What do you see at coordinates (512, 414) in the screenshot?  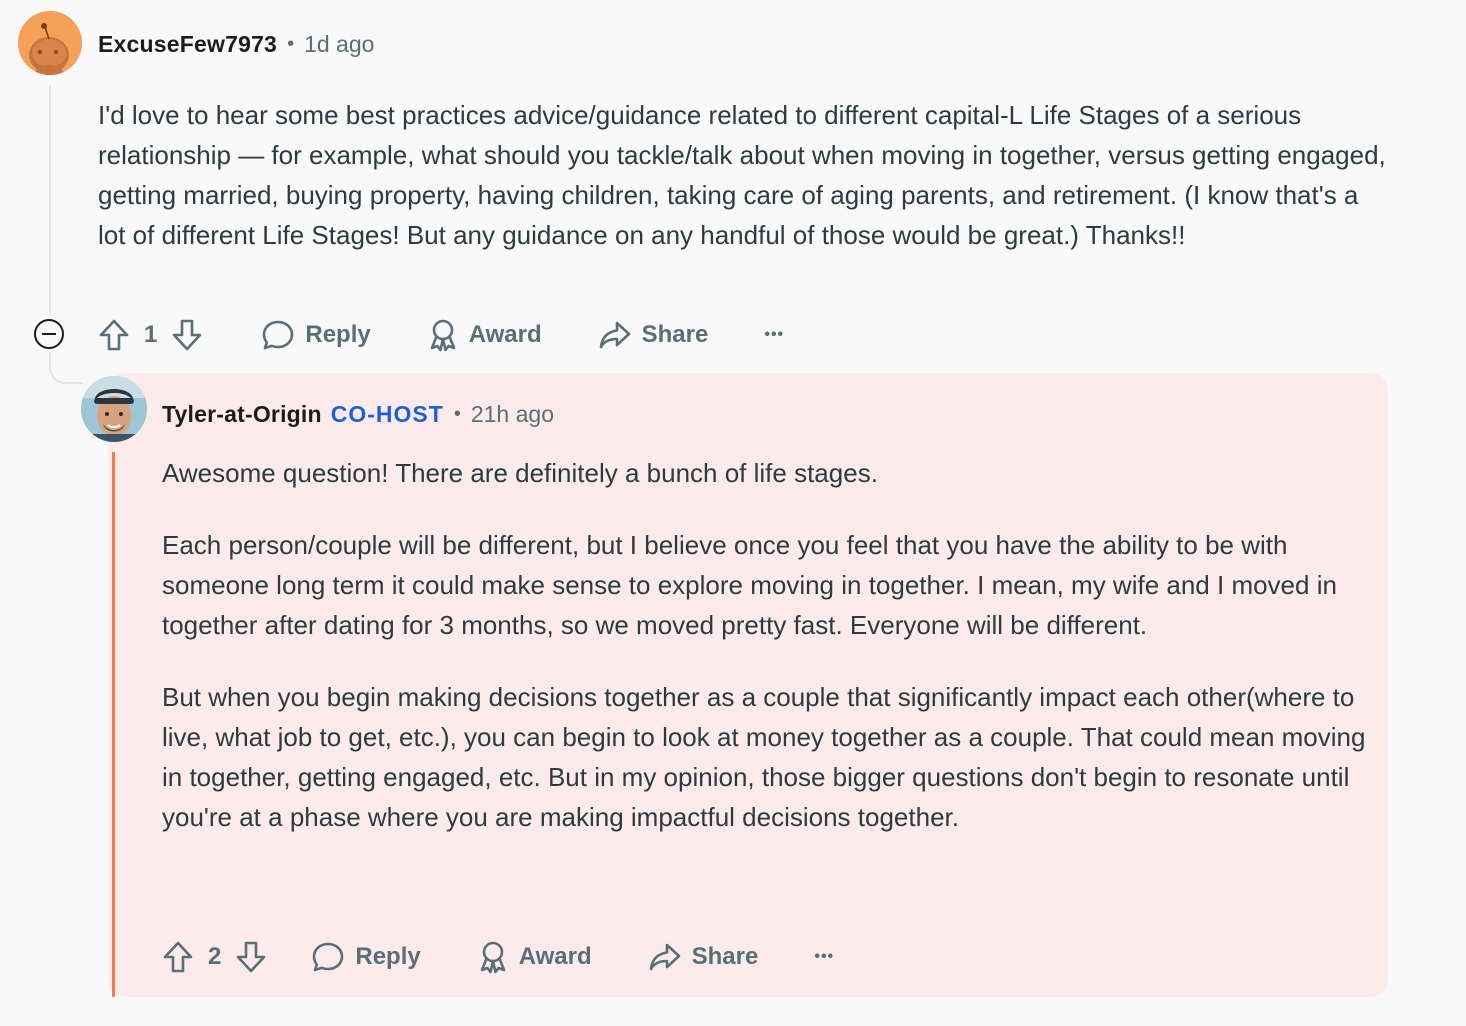 I see `reply-timestamp: 21h ago` at bounding box center [512, 414].